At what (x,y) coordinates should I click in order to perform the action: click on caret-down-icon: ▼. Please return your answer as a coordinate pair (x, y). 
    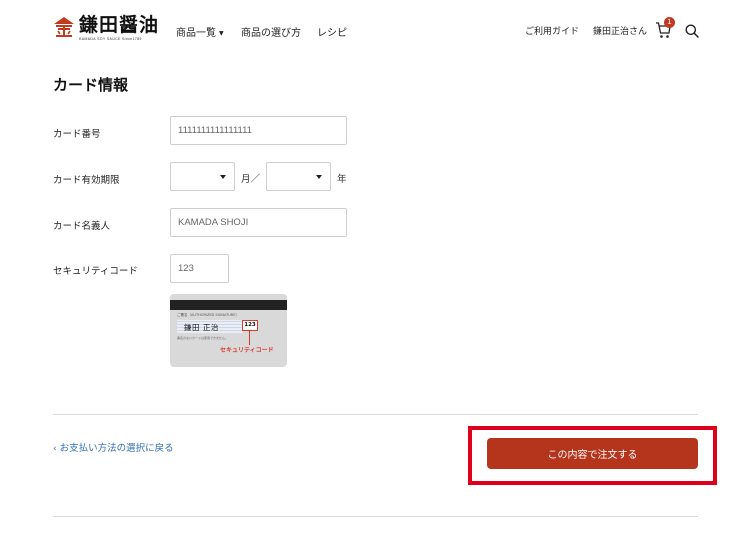
    Looking at the image, I should click on (221, 33).